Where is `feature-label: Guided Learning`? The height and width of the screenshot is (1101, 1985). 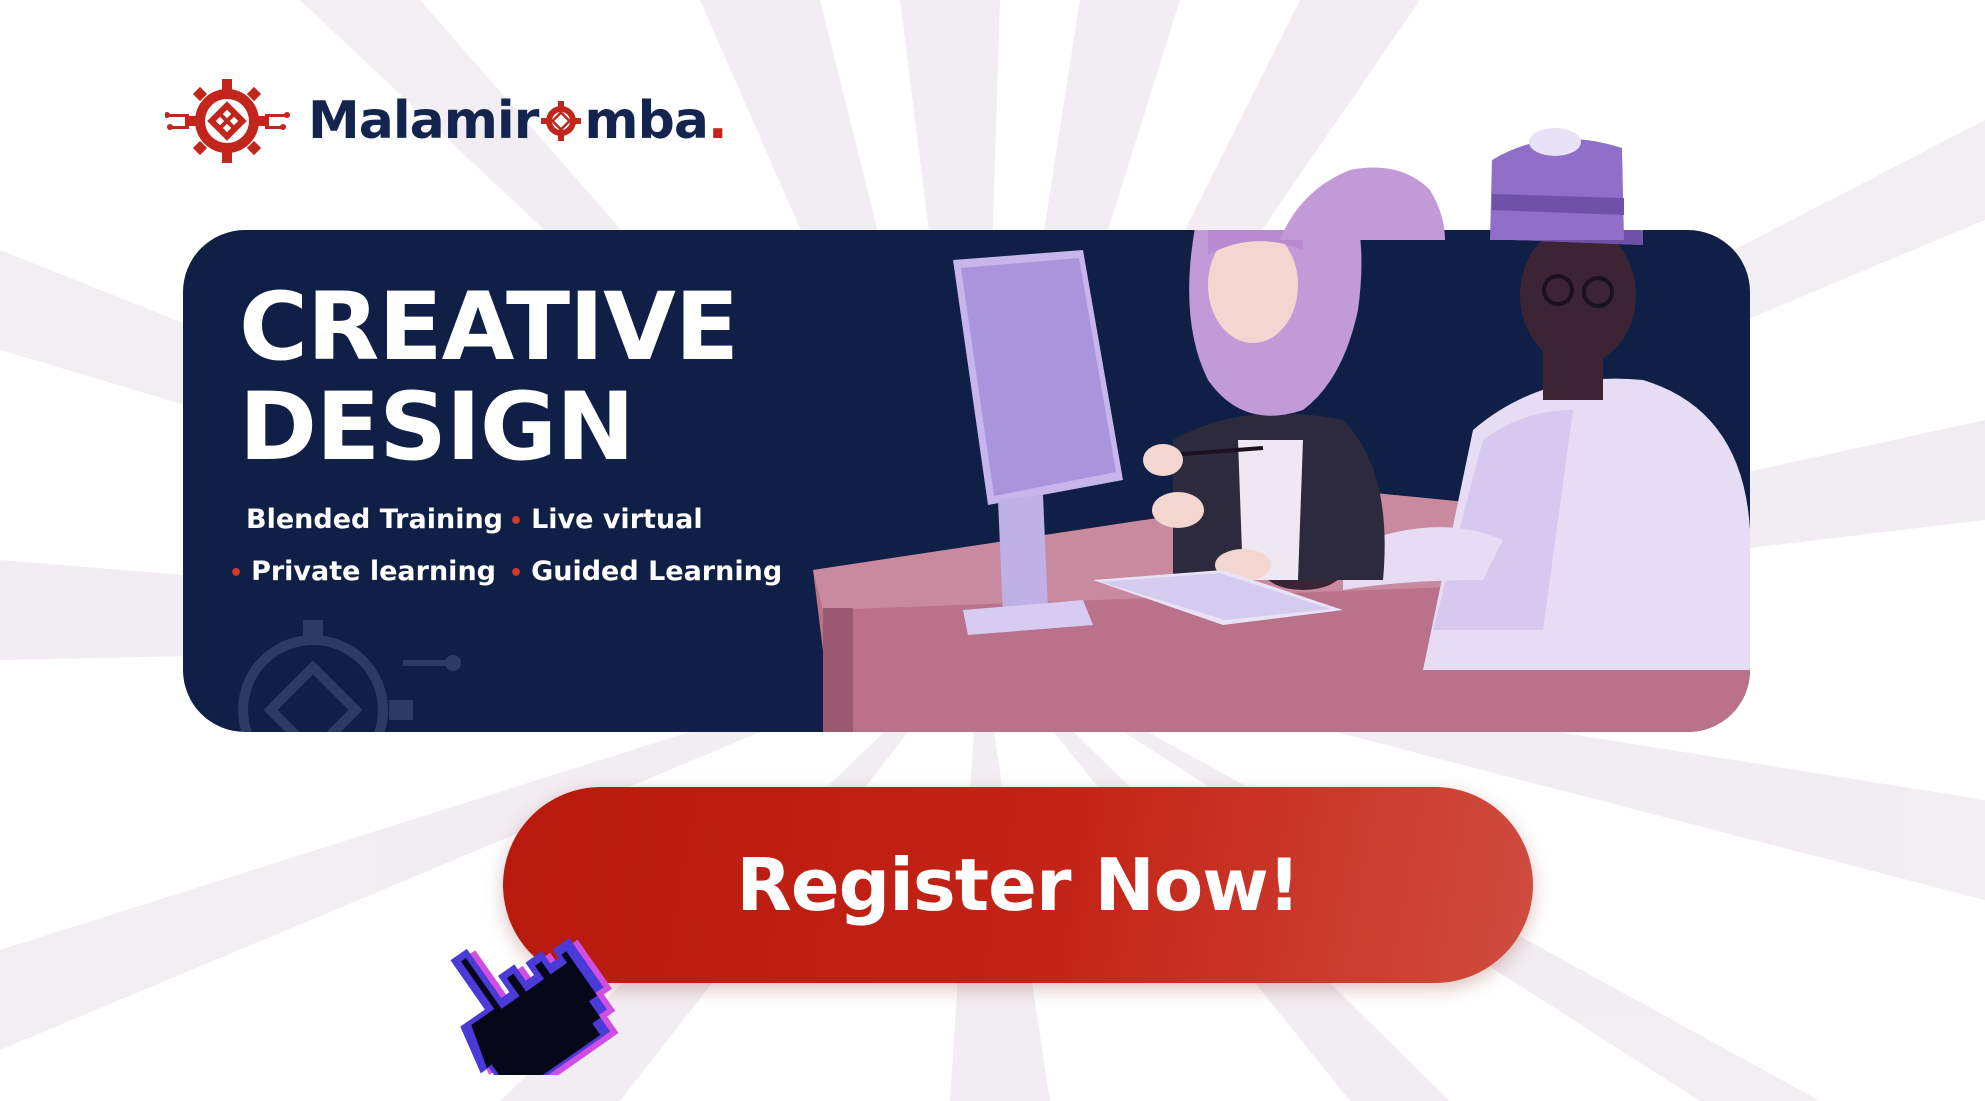
feature-label: Guided Learning is located at coordinates (657, 571).